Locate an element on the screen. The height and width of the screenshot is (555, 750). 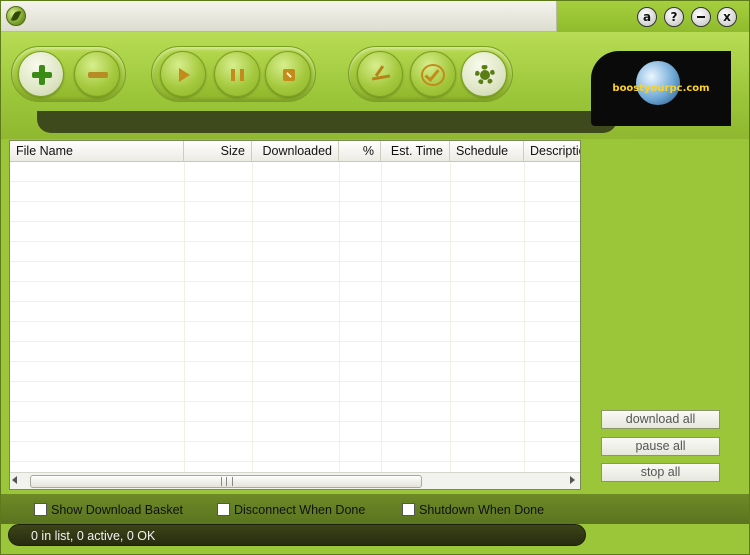
column-header-description: Description is located at coordinates (552, 151).